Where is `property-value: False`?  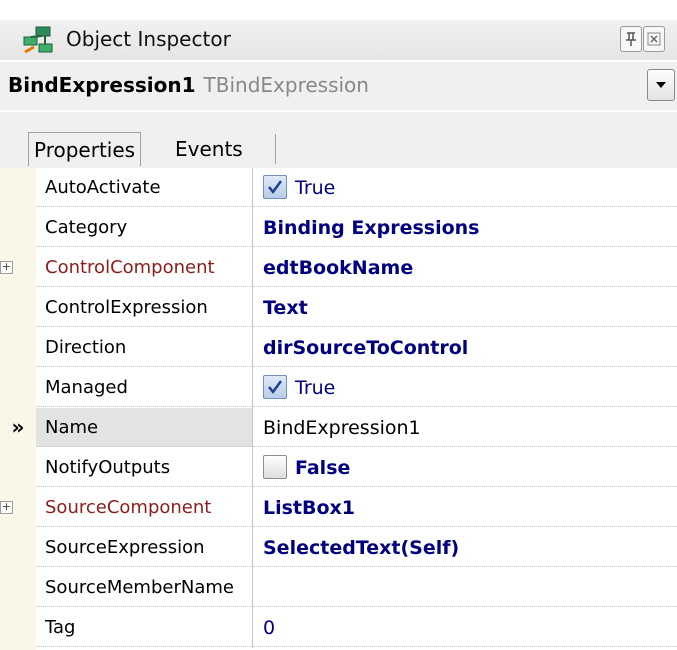
property-value: False is located at coordinates (465, 467).